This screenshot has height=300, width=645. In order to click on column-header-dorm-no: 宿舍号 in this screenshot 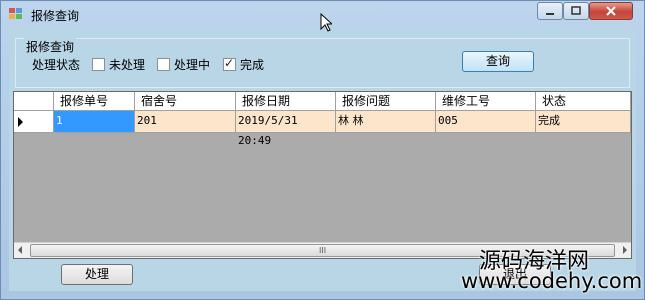, I will do `click(185, 101)`.